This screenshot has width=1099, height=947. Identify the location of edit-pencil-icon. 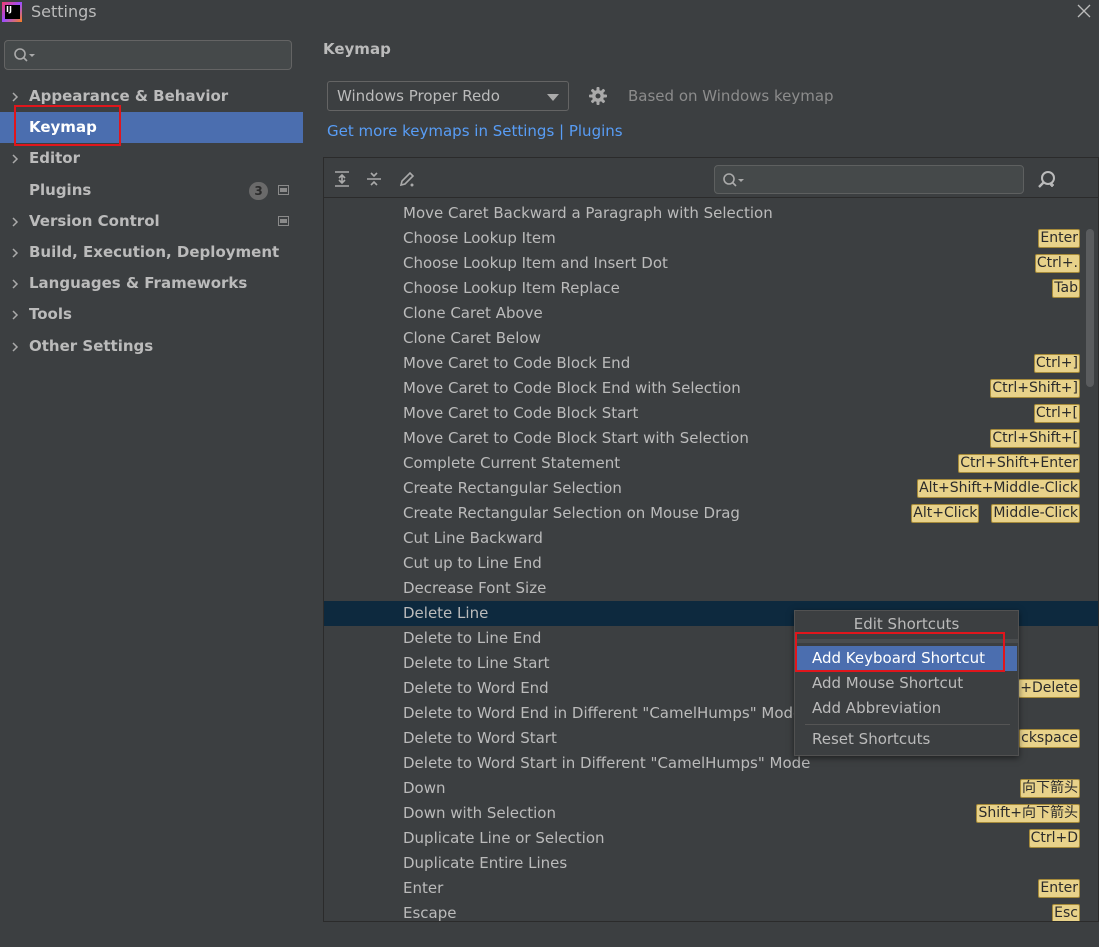
(407, 179).